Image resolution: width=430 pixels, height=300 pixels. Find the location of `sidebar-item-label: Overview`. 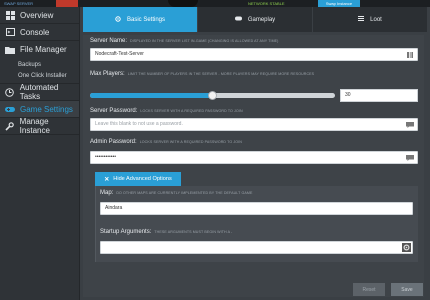

sidebar-item-label: Overview is located at coordinates (37, 15).